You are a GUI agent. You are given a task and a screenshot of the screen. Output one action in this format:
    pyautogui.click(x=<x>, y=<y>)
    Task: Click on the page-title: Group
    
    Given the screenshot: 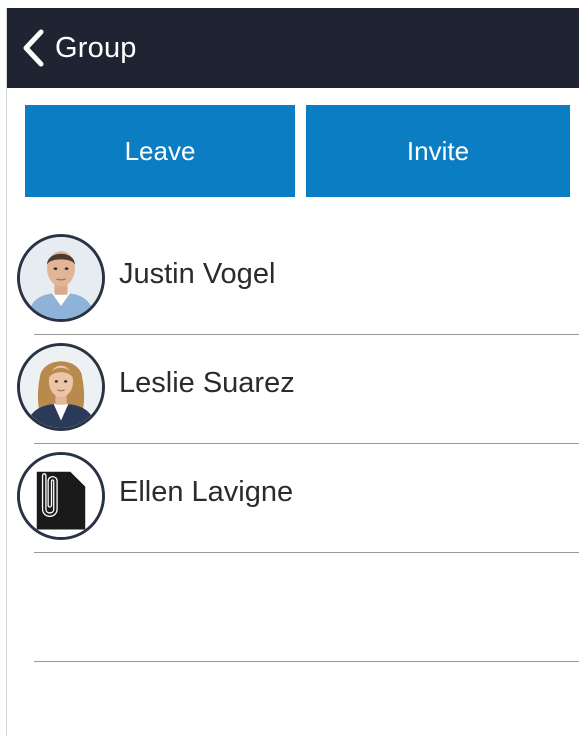 What is the action you would take?
    pyautogui.click(x=96, y=47)
    